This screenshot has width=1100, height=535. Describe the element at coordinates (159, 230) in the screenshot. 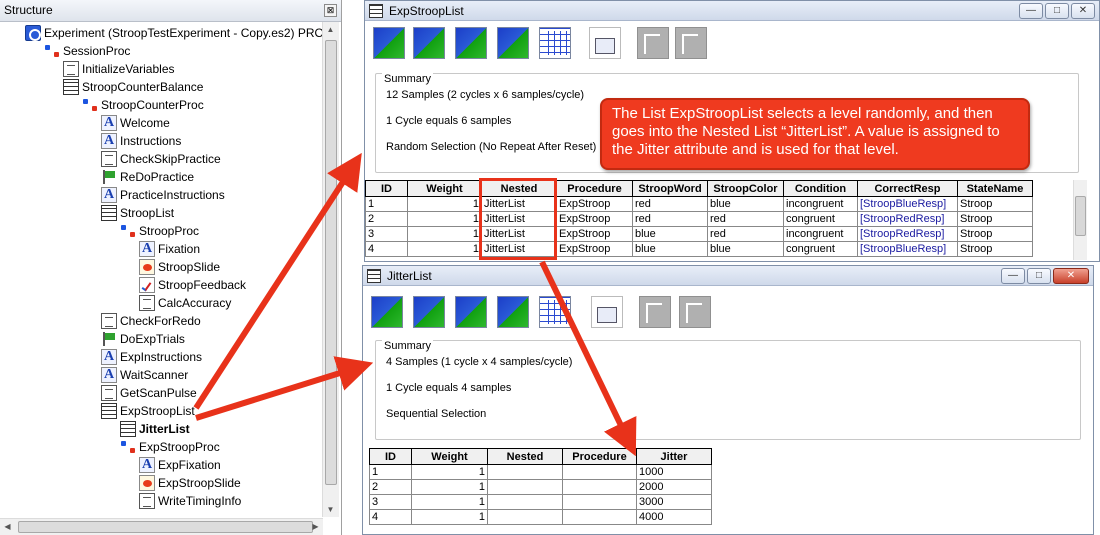

I see `tree-node-stroopproc: StroopProc` at that location.